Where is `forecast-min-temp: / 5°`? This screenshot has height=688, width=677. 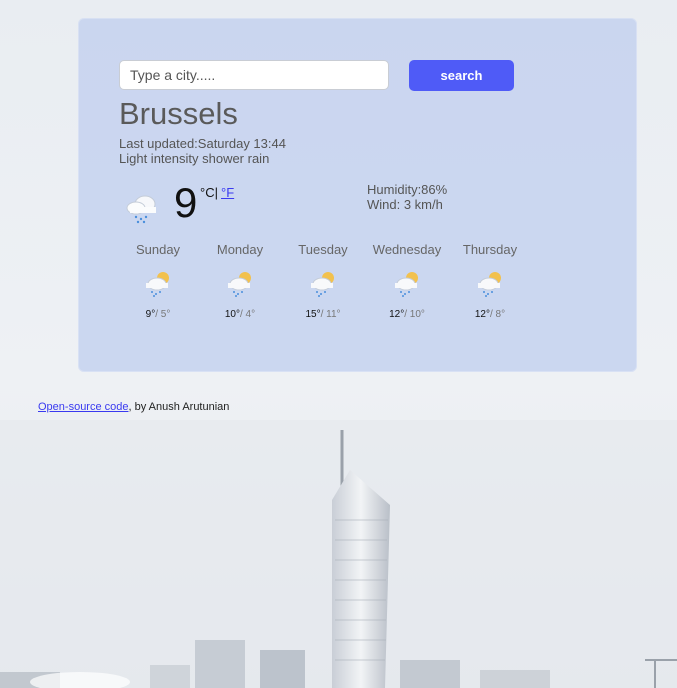 forecast-min-temp: / 5° is located at coordinates (163, 314).